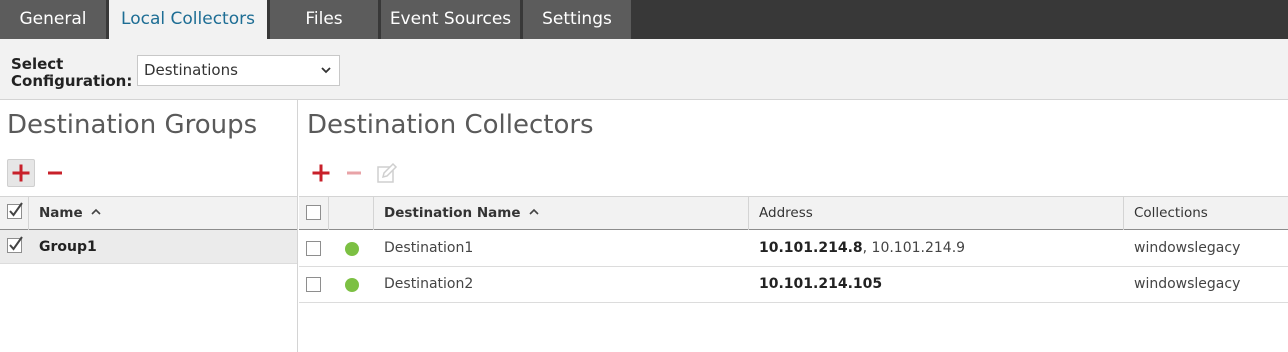 This screenshot has width=1288, height=352. I want to click on group-name: Group1, so click(68, 247).